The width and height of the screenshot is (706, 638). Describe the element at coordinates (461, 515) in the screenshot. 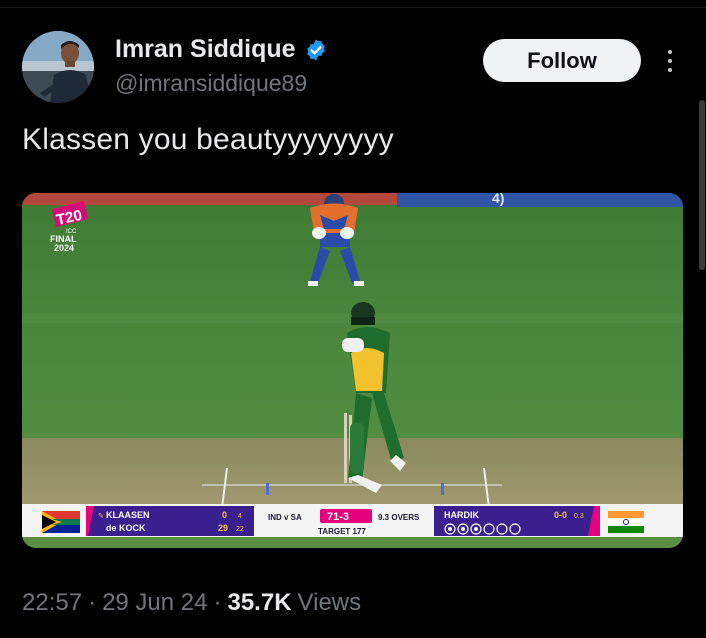

I see `svg-text: HARDIK` at that location.